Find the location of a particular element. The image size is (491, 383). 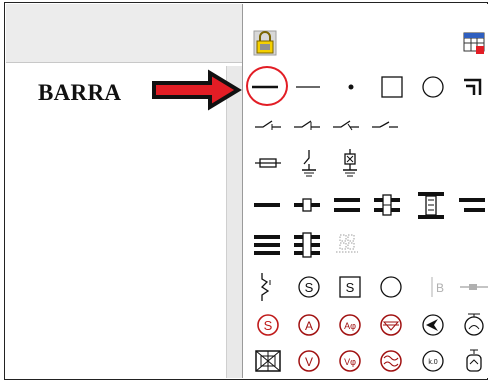

boxed-s-text: S is located at coordinates (350, 287).